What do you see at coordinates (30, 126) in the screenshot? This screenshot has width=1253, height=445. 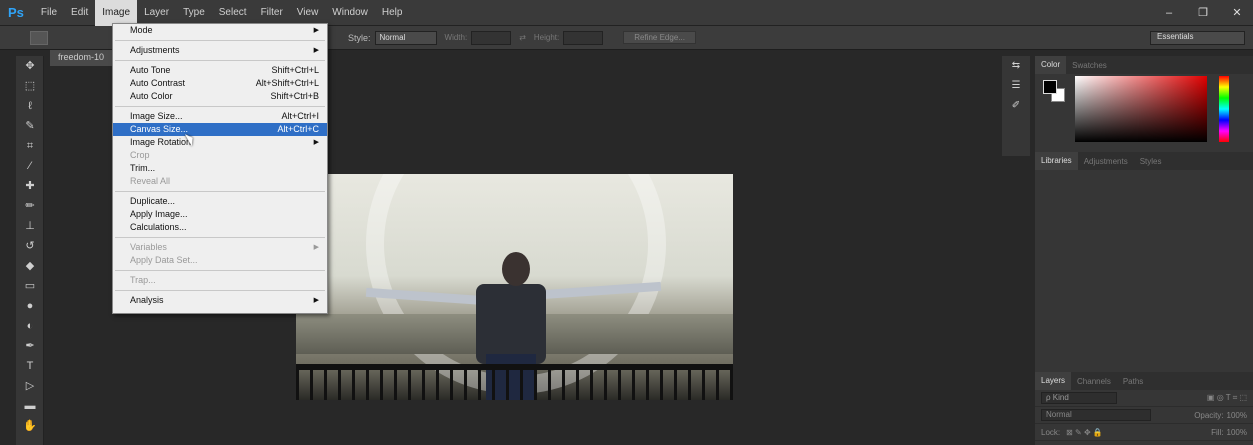 I see `quick-select-tool-icon: ✎` at bounding box center [30, 126].